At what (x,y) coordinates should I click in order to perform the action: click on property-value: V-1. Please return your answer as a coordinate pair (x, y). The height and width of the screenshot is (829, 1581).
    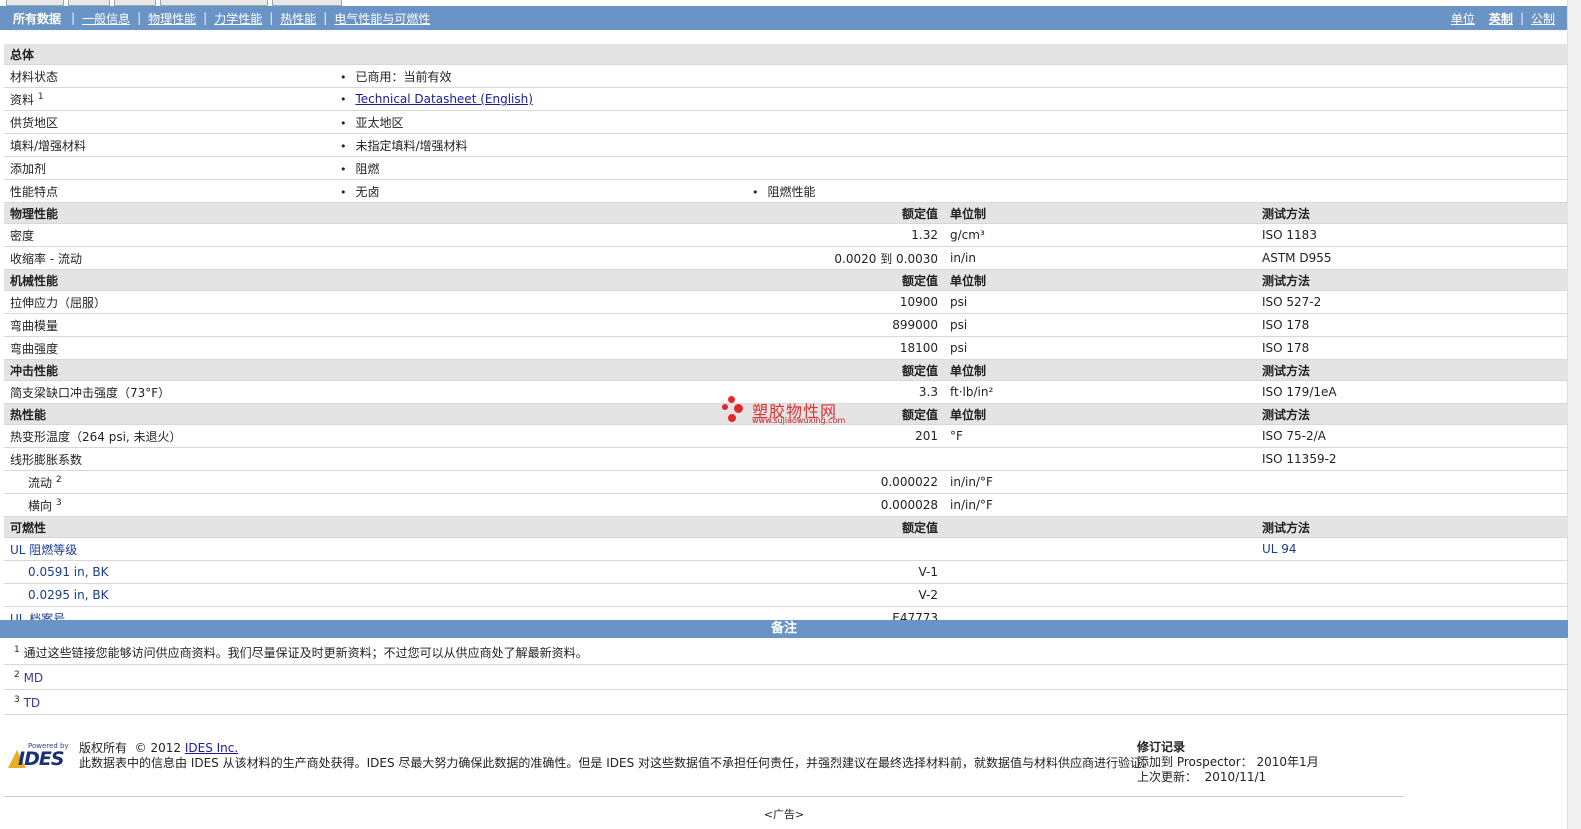
    Looking at the image, I should click on (845, 572).